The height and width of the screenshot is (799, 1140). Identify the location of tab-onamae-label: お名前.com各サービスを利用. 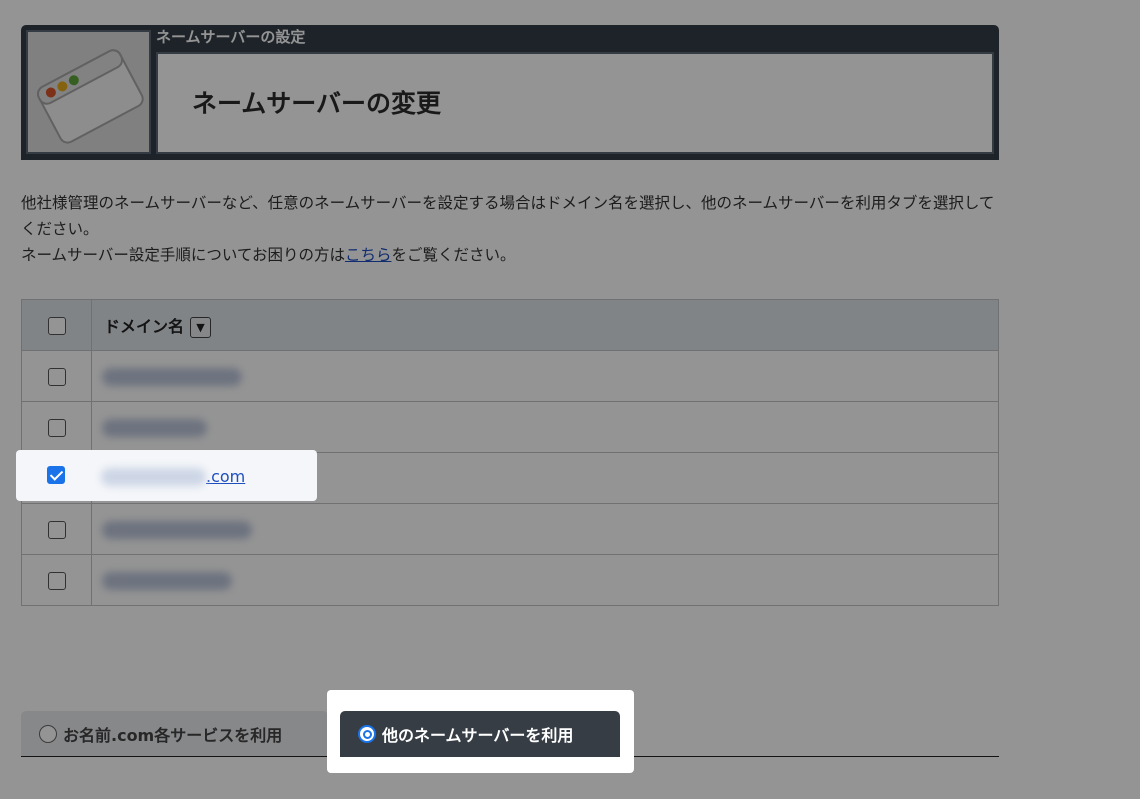
(173, 735).